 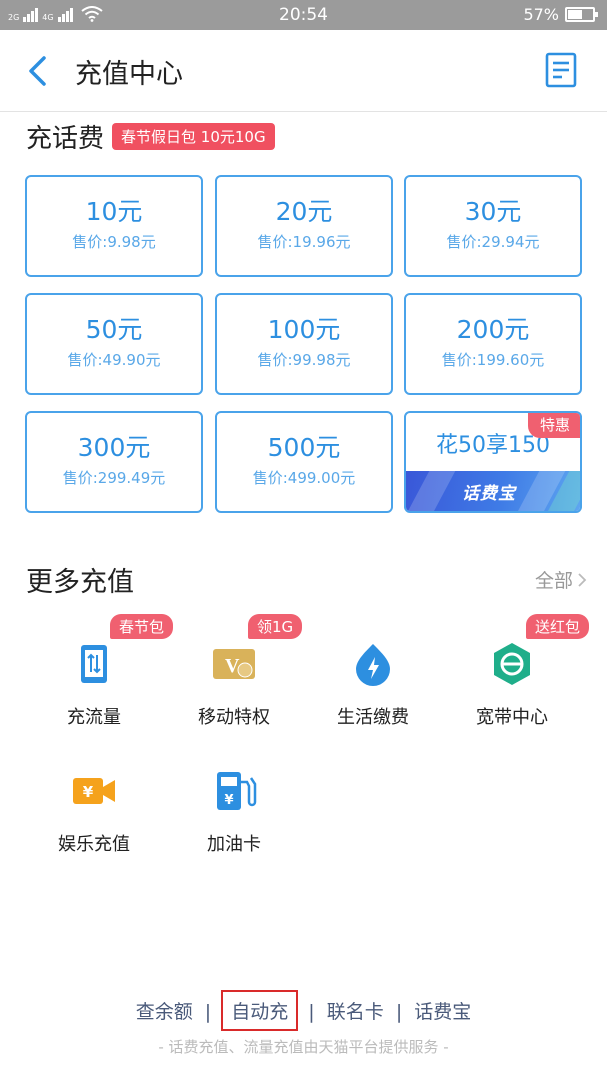 I want to click on chevron-right-icon, so click(x=582, y=579).